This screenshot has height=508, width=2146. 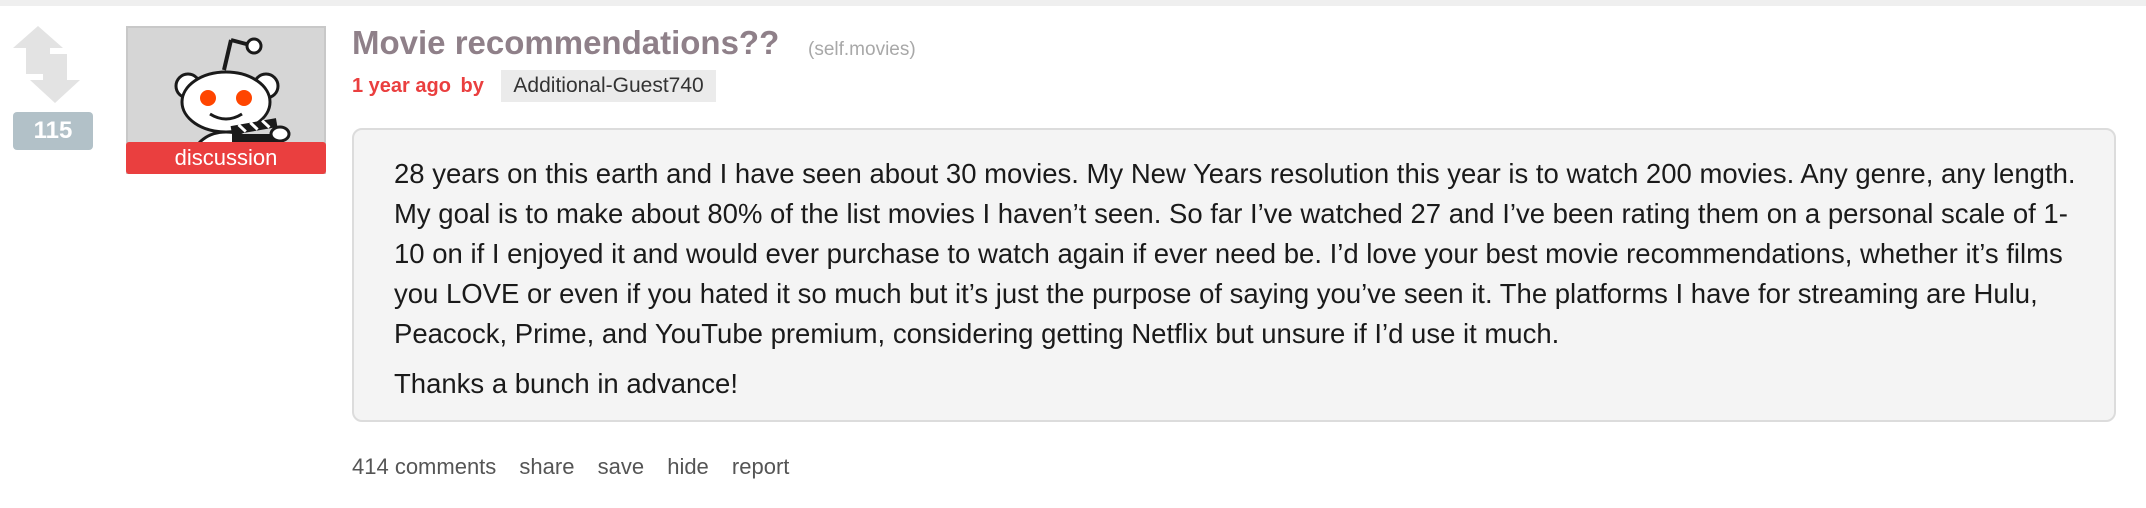 What do you see at coordinates (565, 43) in the screenshot?
I see `post-title: Movie recommendations??` at bounding box center [565, 43].